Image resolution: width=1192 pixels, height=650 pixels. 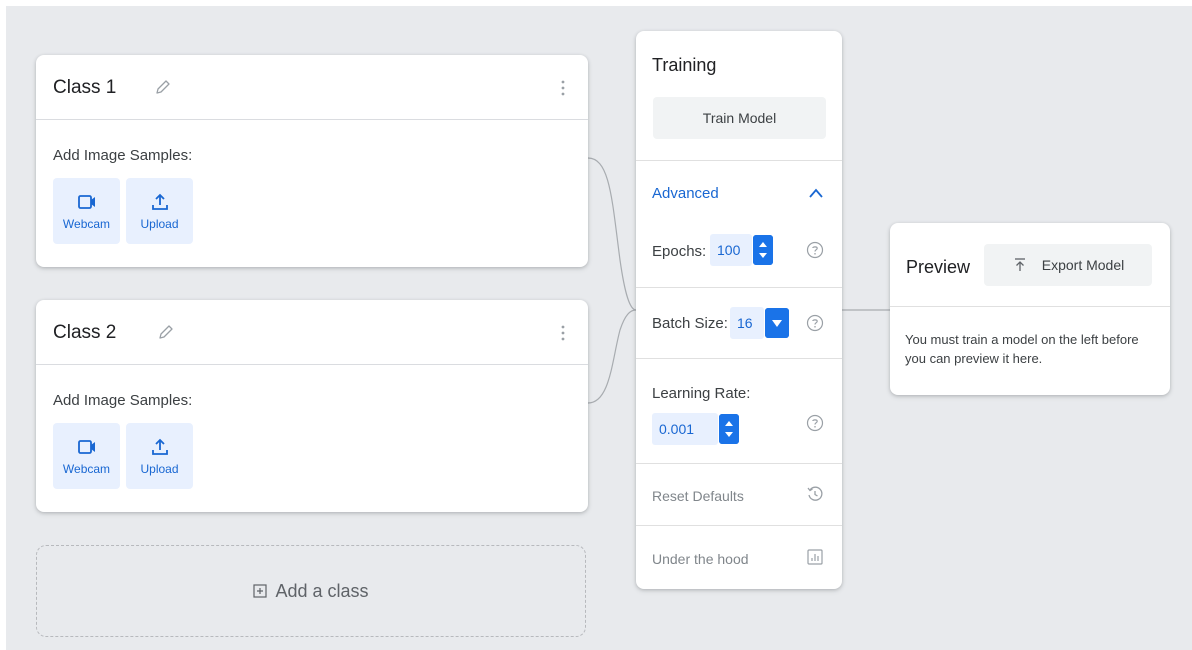 I want to click on bar-chart-icon, so click(x=815, y=557).